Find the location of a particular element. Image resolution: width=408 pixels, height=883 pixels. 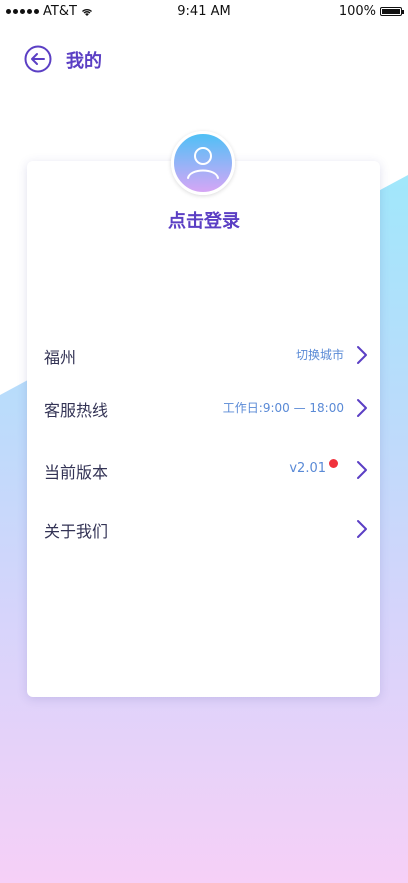

menu-item-label: 客服热线 is located at coordinates (76, 410).